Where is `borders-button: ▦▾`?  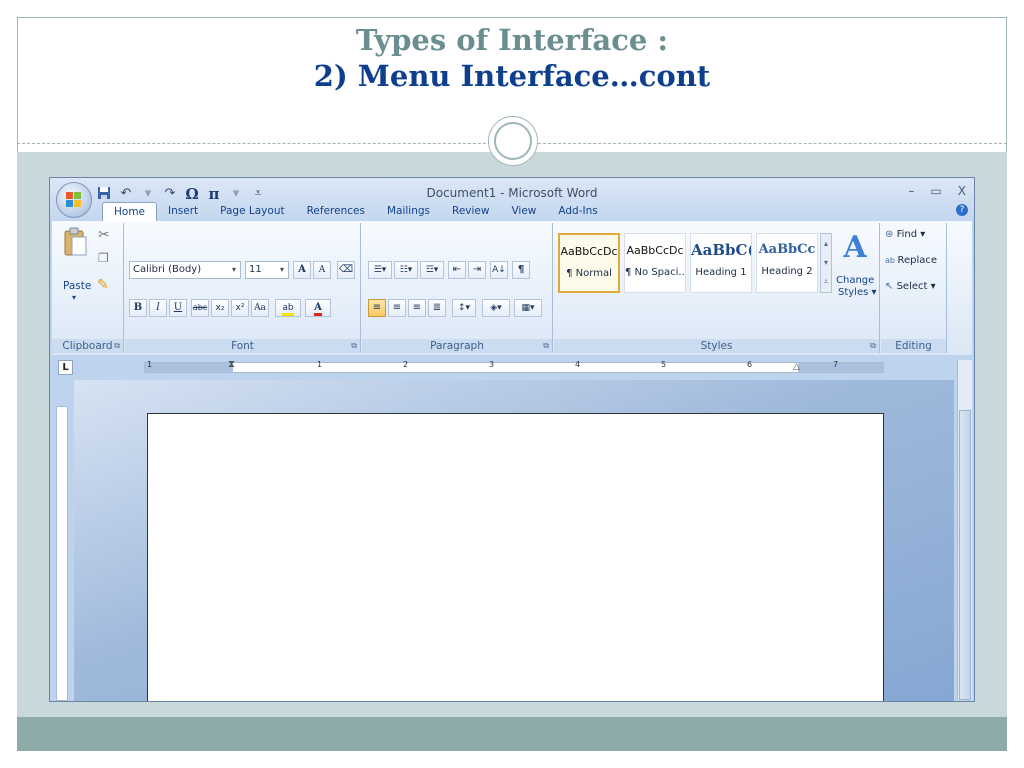 borders-button: ▦▾ is located at coordinates (528, 308).